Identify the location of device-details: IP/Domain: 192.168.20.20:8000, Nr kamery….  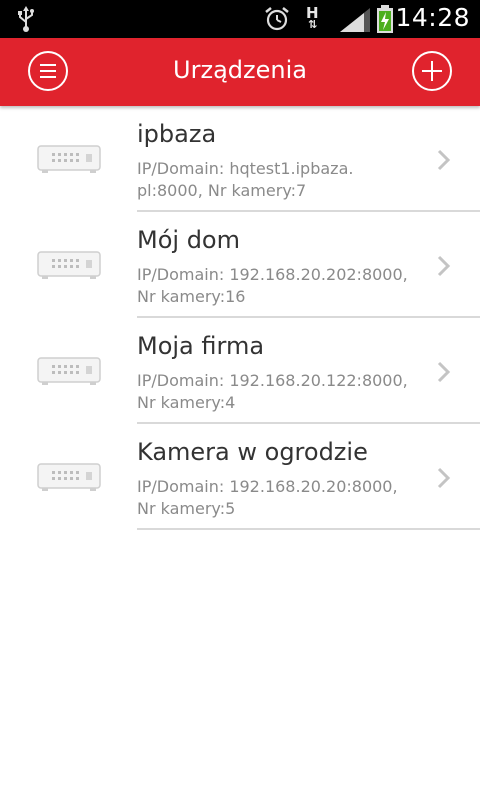
(282, 498).